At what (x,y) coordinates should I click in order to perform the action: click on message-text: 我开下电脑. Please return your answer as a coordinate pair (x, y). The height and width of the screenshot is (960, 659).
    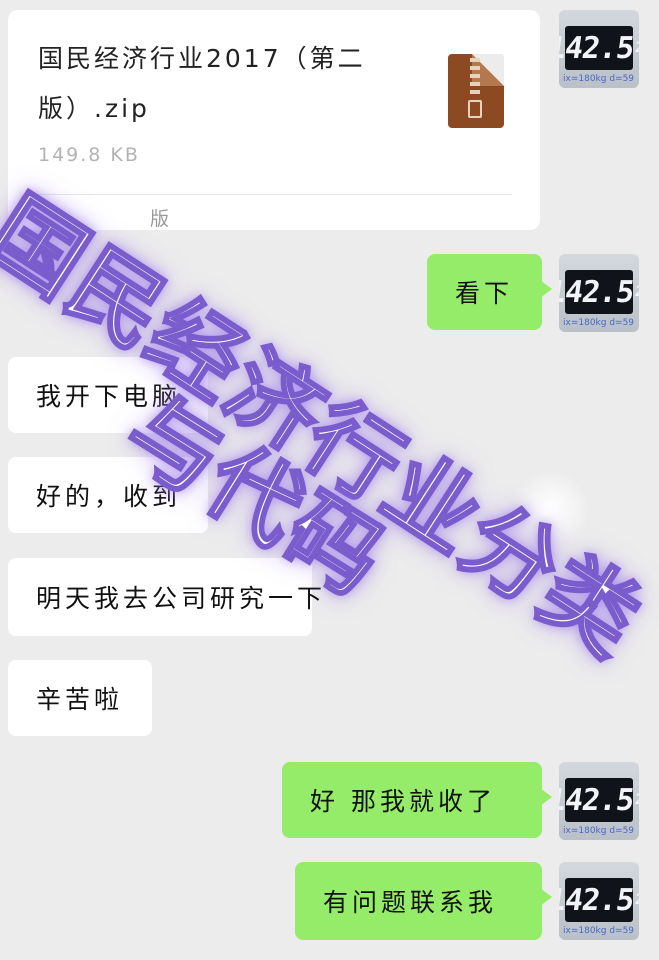
    Looking at the image, I should click on (109, 396).